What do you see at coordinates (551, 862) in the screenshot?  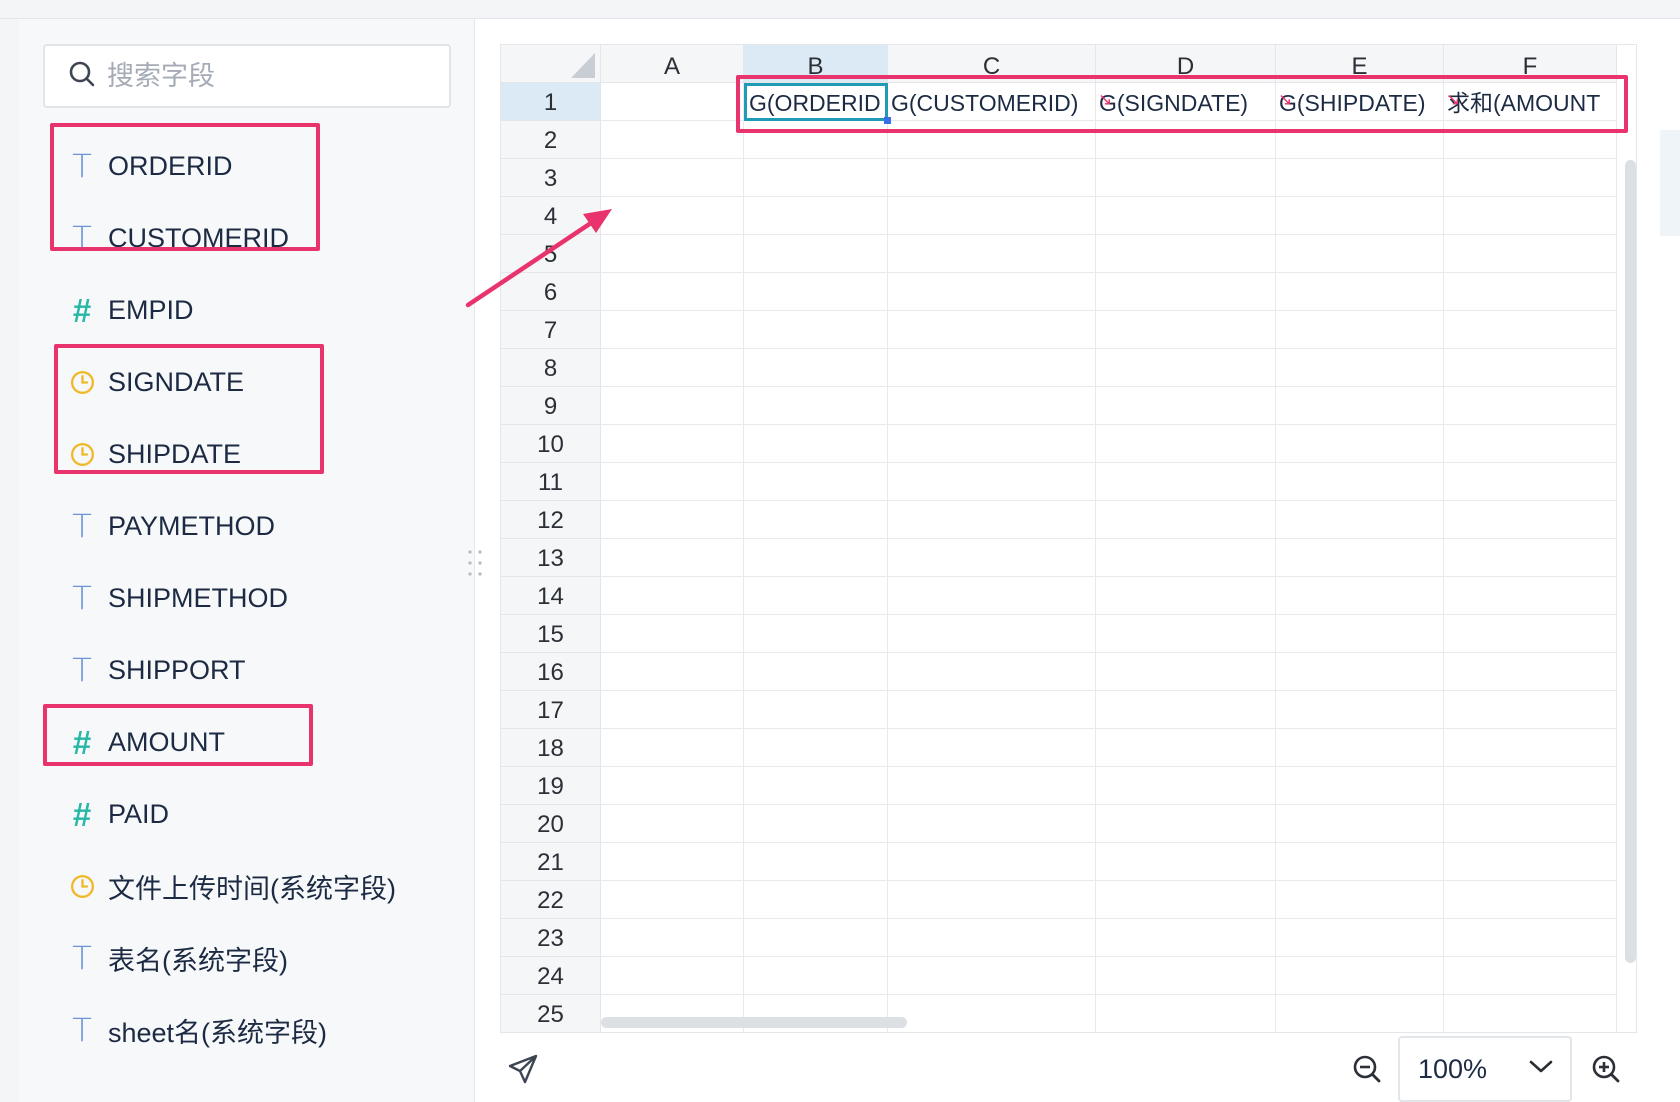 I see `row-header-21: 21` at bounding box center [551, 862].